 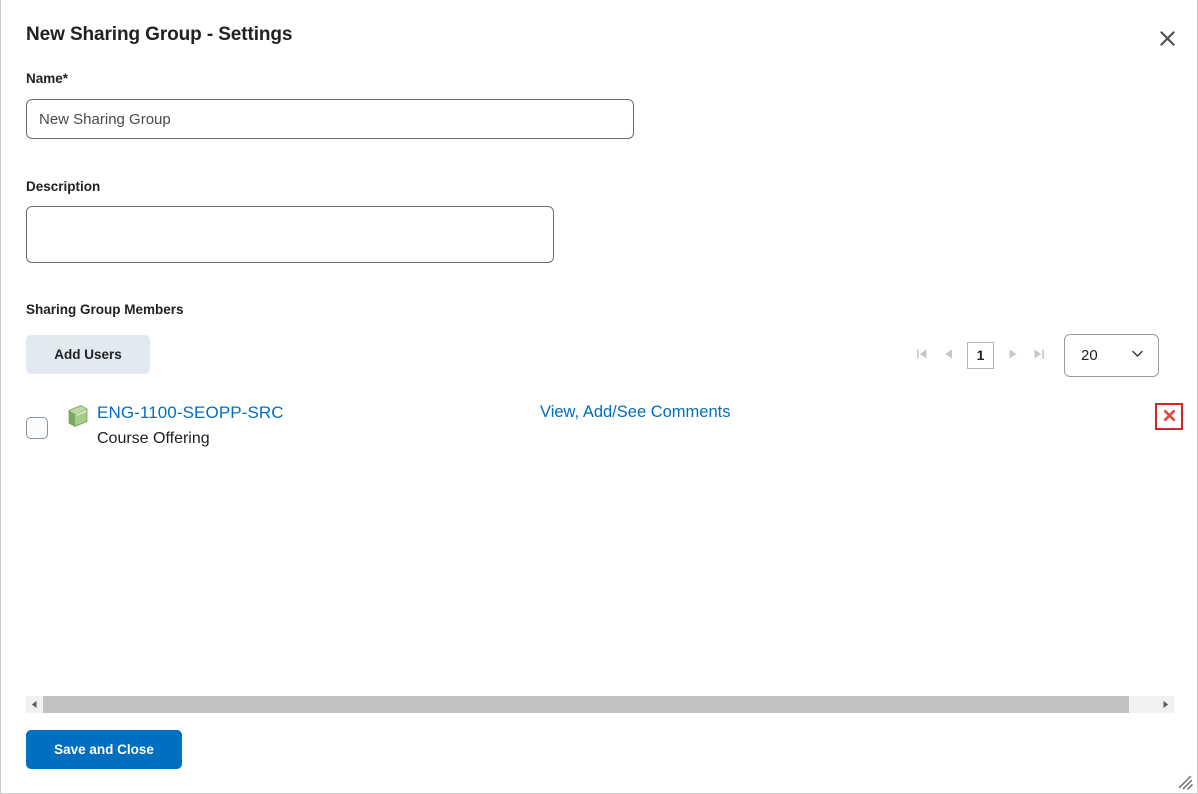 I want to click on row-select-checkbox, so click(x=37, y=428).